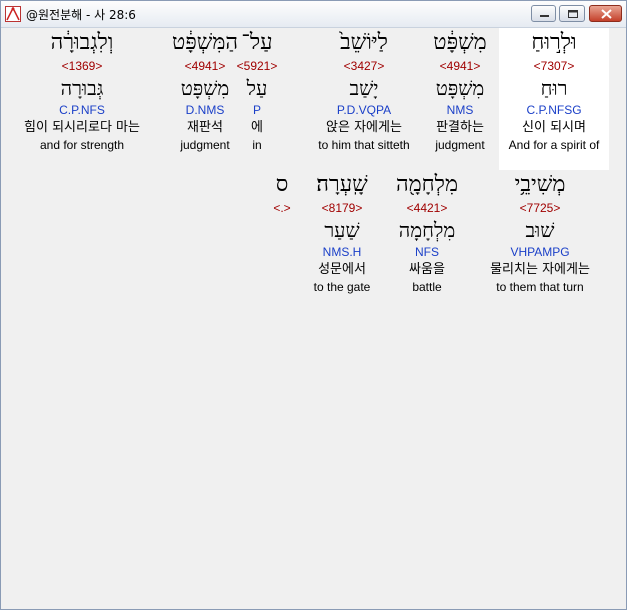  What do you see at coordinates (540, 208) in the screenshot?
I see `strong-number: <7725>` at bounding box center [540, 208].